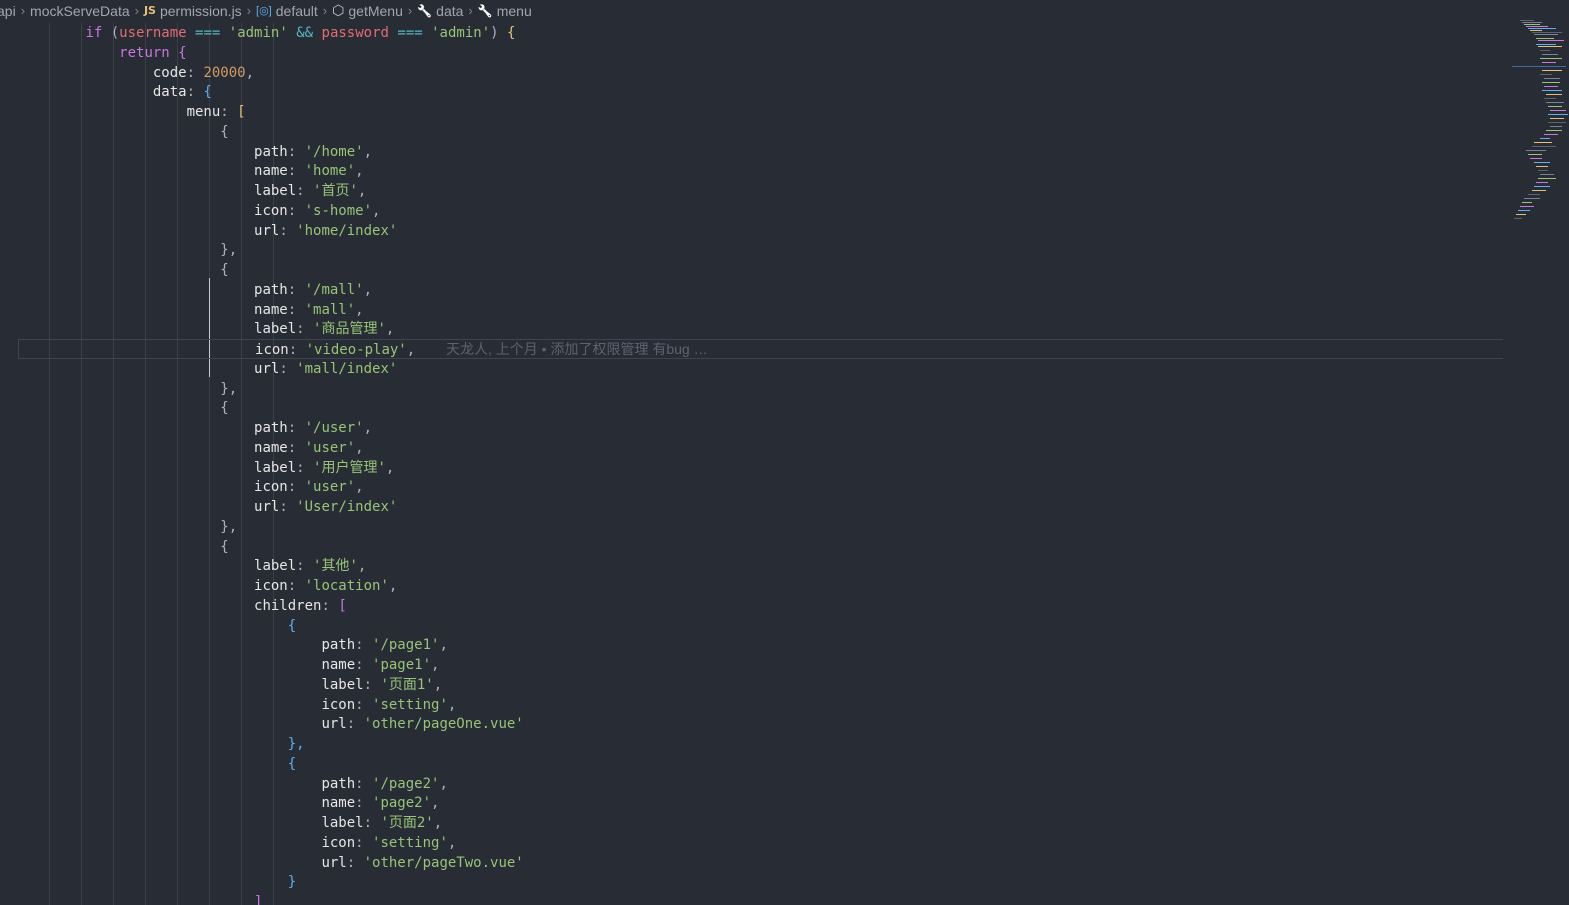  What do you see at coordinates (760, 310) in the screenshot?
I see `code-line: name: 'mall',` at bounding box center [760, 310].